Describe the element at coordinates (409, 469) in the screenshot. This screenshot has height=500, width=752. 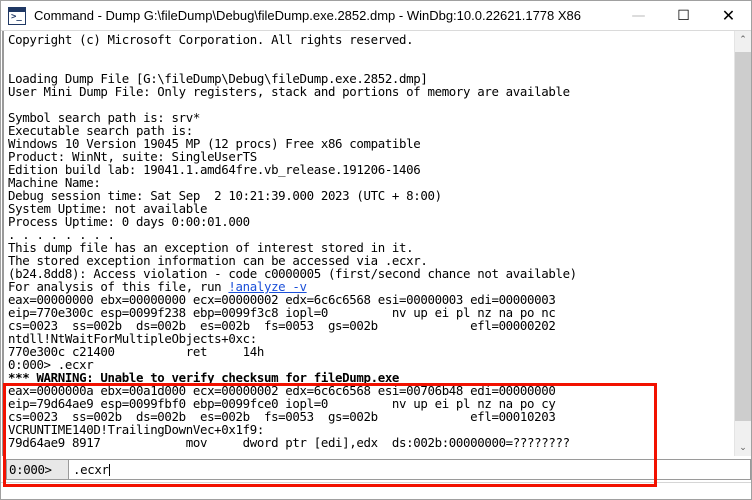
I see `command-input: .ecxr` at that location.